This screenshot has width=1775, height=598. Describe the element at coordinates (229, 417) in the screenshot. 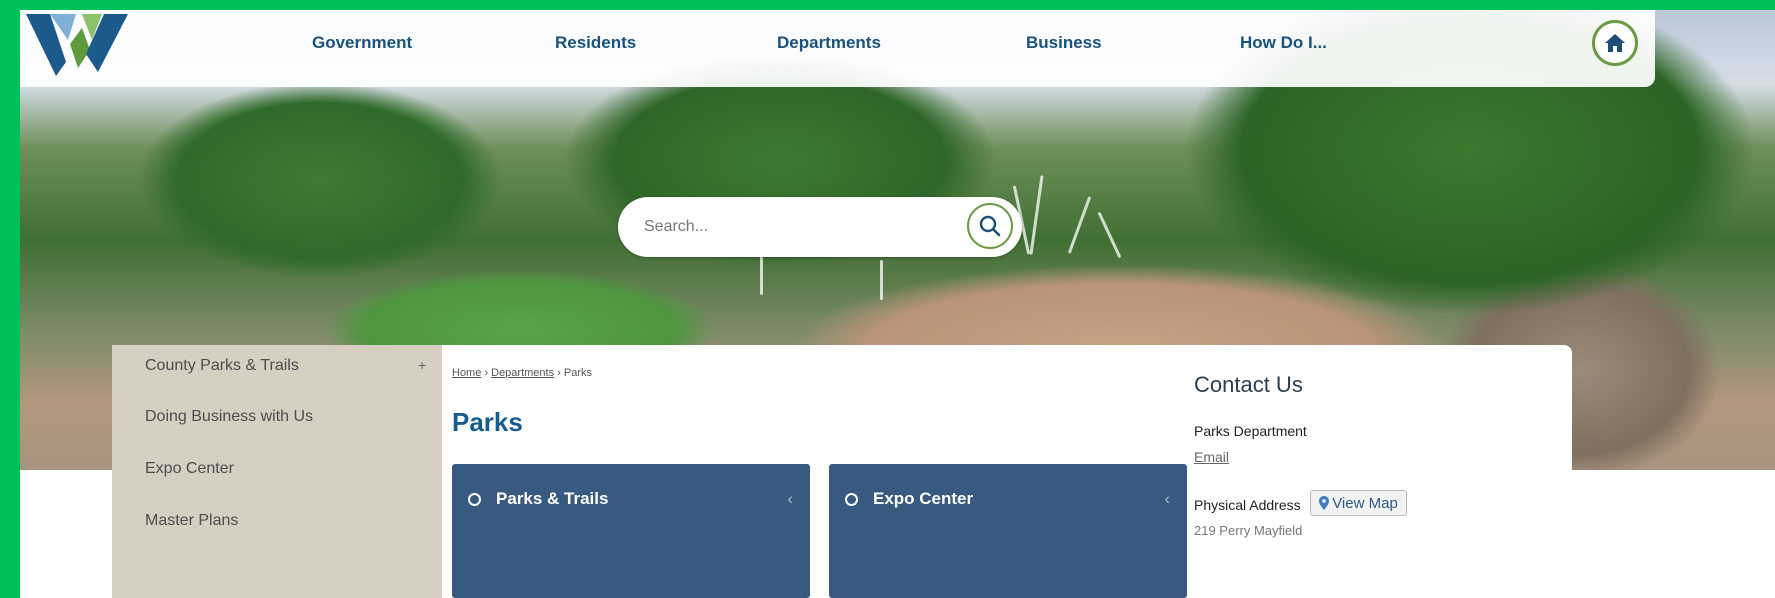

I see `sidebar-item-doing-business: Doing Business with Us` at that location.